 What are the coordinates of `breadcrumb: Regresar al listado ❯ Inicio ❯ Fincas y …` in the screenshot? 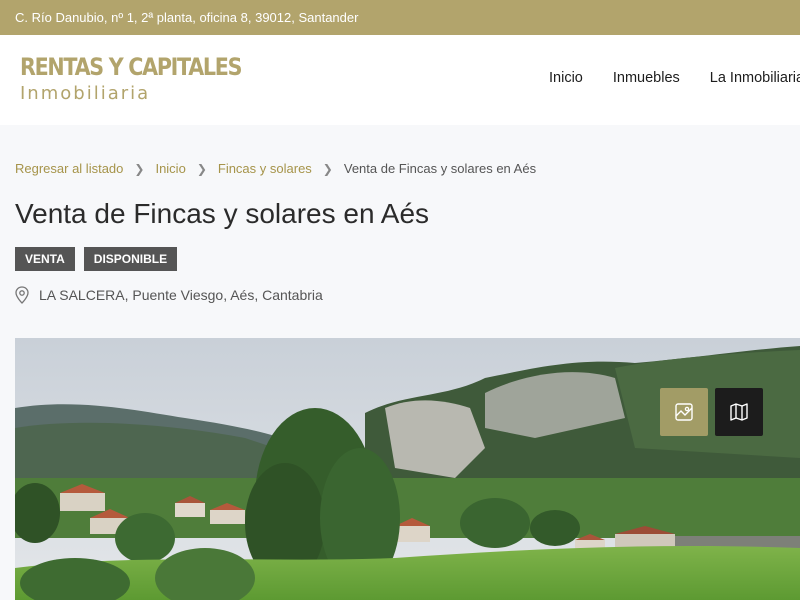 It's located at (275, 168).